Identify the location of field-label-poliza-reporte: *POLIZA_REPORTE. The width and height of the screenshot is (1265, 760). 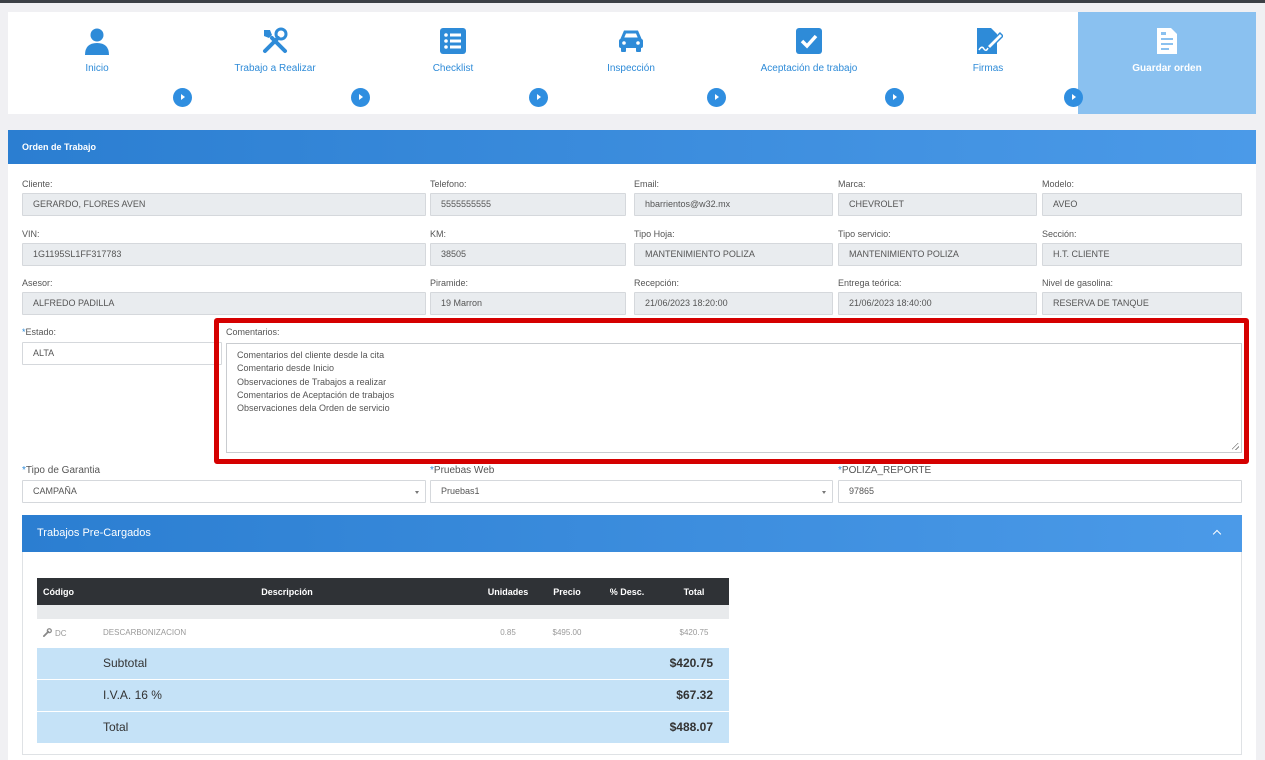
(885, 470).